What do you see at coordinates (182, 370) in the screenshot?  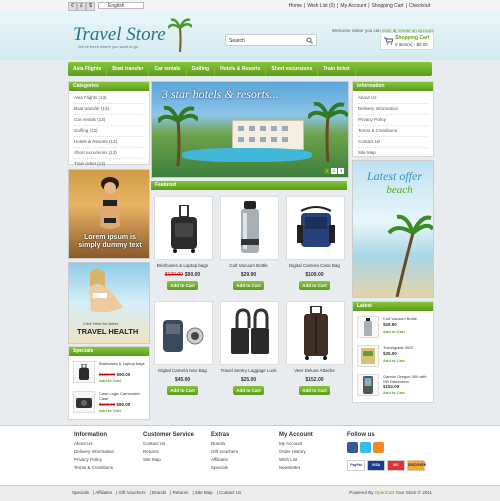 I see `product-name: Digital Camera Neo Bag` at bounding box center [182, 370].